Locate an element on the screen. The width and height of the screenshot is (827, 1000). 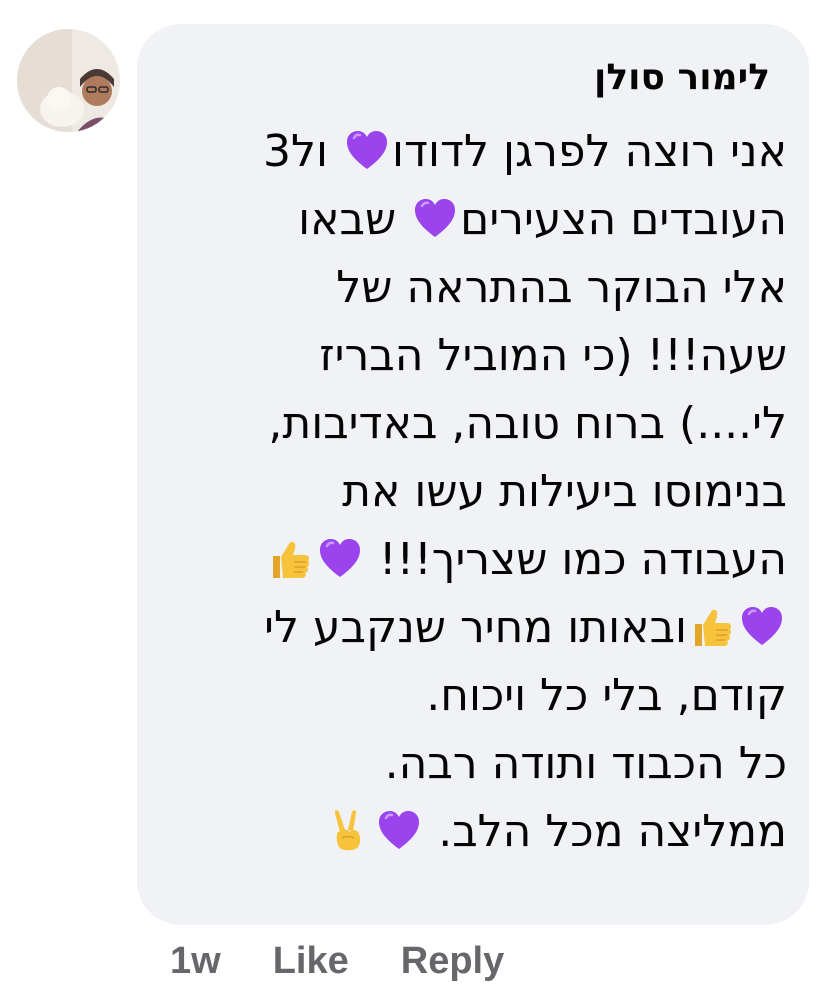
comment-line: לי....) ברוח טובה, באדיבות, is located at coordinates (467, 424).